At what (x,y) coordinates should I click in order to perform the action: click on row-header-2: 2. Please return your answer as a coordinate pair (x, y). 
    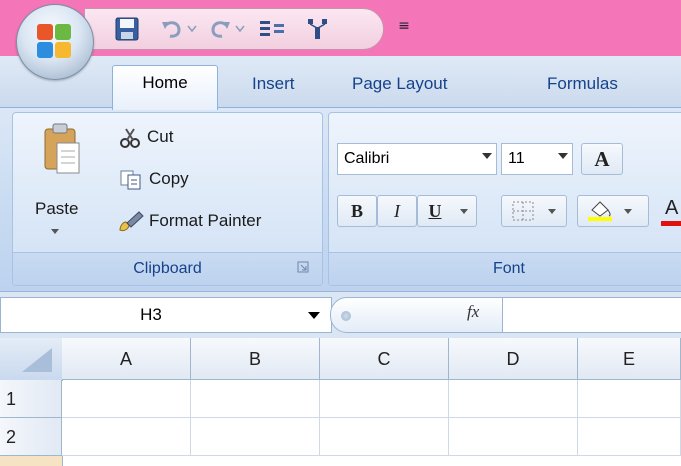
    Looking at the image, I should click on (31, 437).